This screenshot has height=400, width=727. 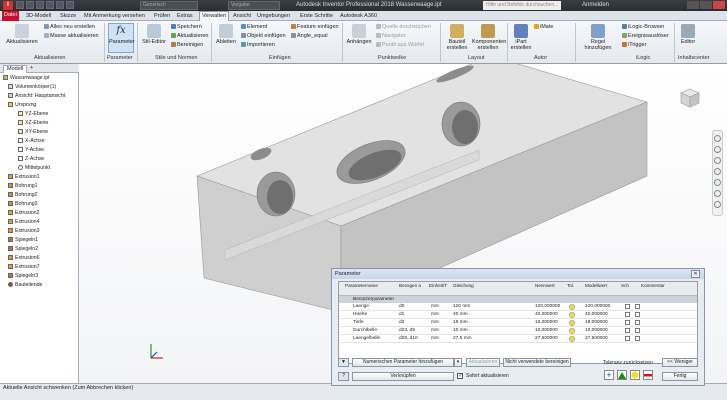 What do you see at coordinates (680, 376) in the screenshot?
I see `done-button: Fertig` at bounding box center [680, 376].